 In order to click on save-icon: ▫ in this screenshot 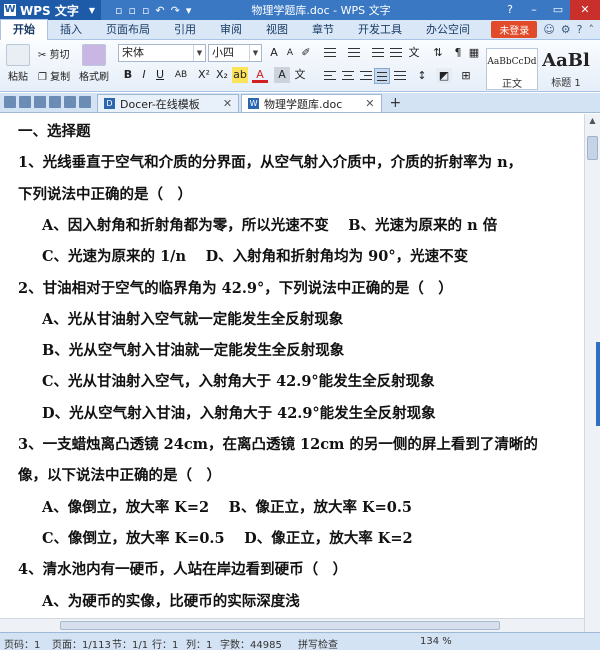, I will do `click(145, 10)`.